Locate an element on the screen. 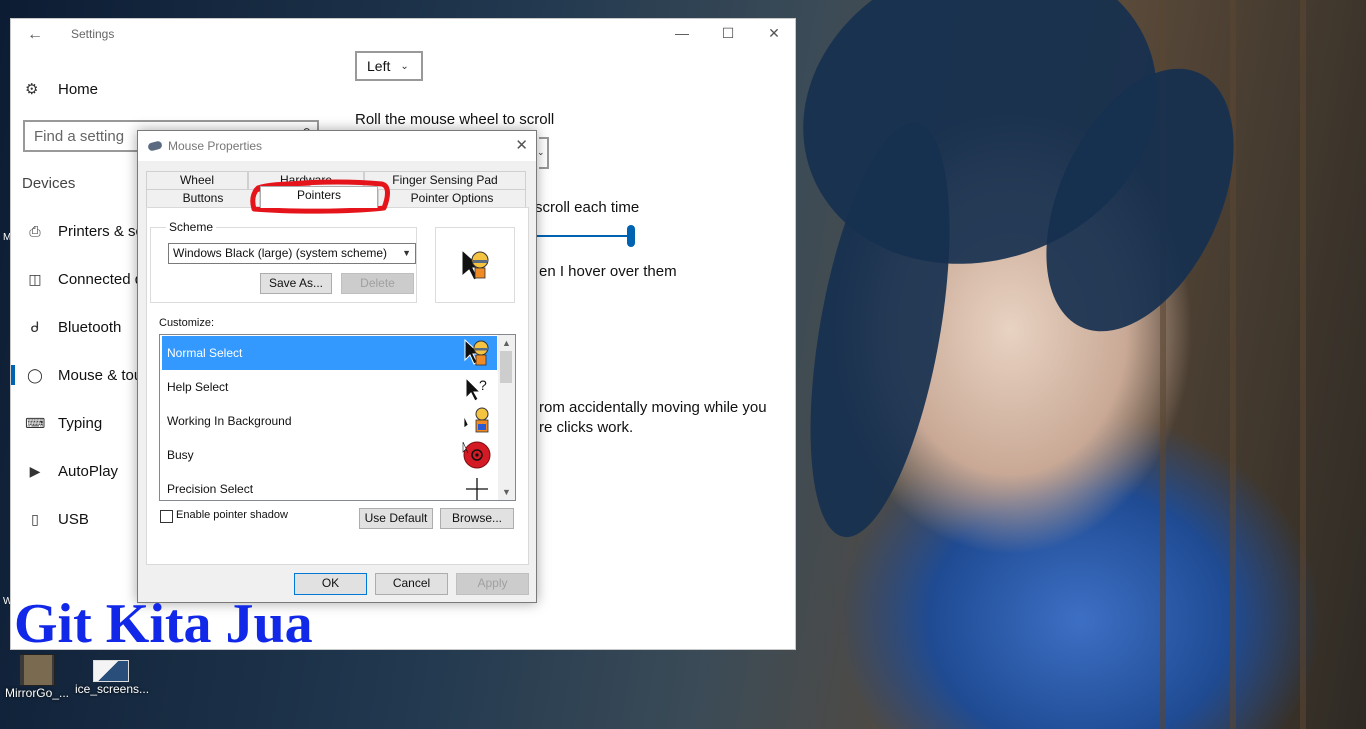 This screenshot has width=1366, height=729. sidebar-item-connected-devices: ◫ Connected devices is located at coordinates (76, 279).